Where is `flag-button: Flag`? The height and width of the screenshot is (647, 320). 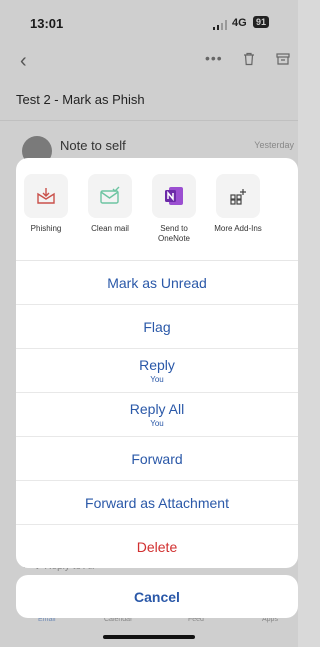
flag-button: Flag is located at coordinates (157, 327).